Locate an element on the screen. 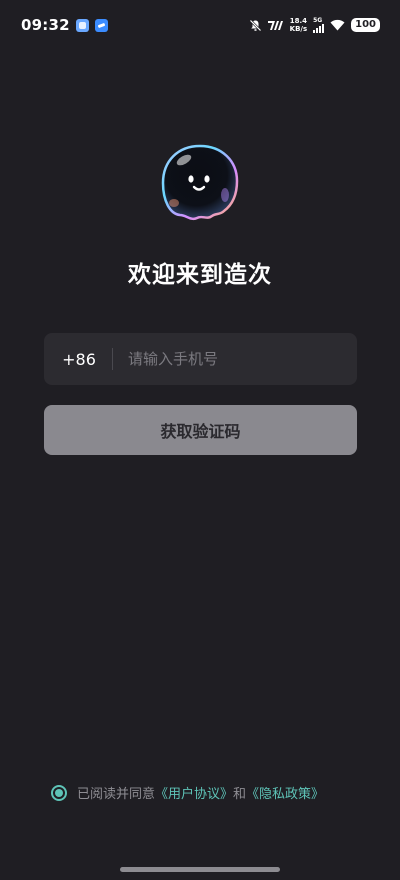  agreement-conjunction: 和 is located at coordinates (240, 794).